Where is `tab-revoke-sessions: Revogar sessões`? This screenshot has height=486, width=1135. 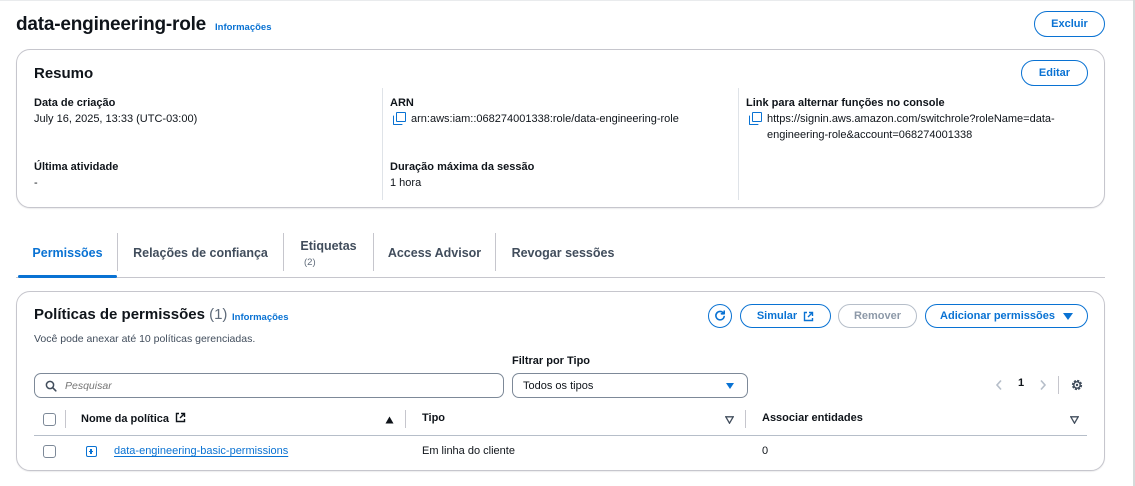 tab-revoke-sessions: Revogar sessões is located at coordinates (563, 253).